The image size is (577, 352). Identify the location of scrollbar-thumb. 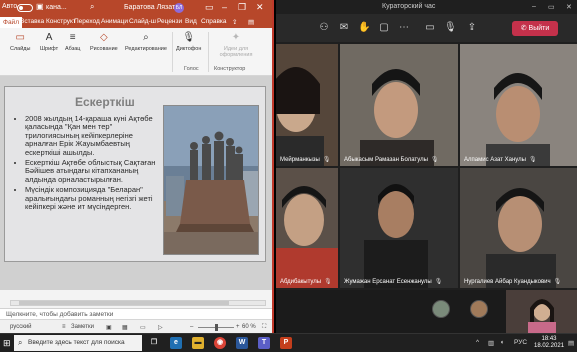
(124, 303).